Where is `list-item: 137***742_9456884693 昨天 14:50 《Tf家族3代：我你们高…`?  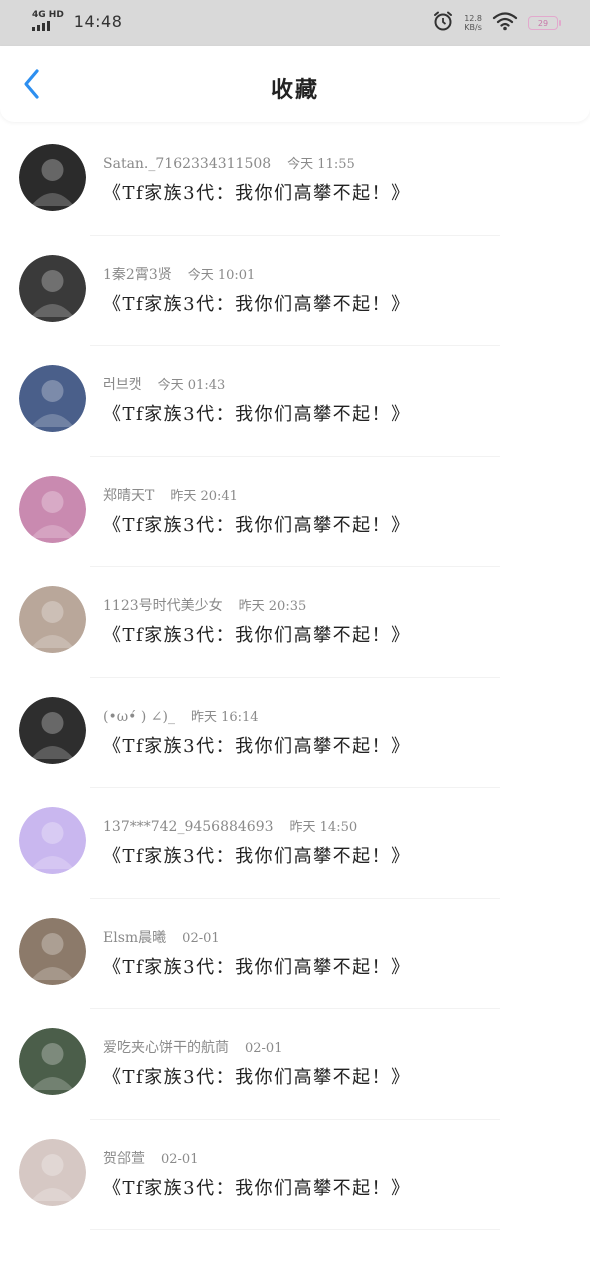 list-item: 137***742_9456884693 昨天 14:50 《Tf家族3代：我你们高… is located at coordinates (295, 843).